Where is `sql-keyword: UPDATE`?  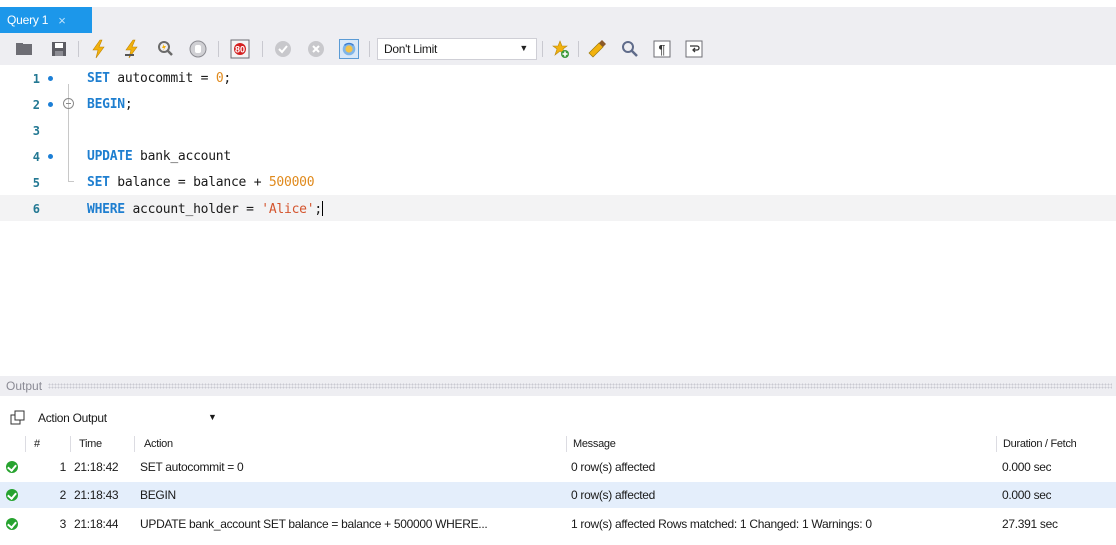 sql-keyword: UPDATE is located at coordinates (110, 156).